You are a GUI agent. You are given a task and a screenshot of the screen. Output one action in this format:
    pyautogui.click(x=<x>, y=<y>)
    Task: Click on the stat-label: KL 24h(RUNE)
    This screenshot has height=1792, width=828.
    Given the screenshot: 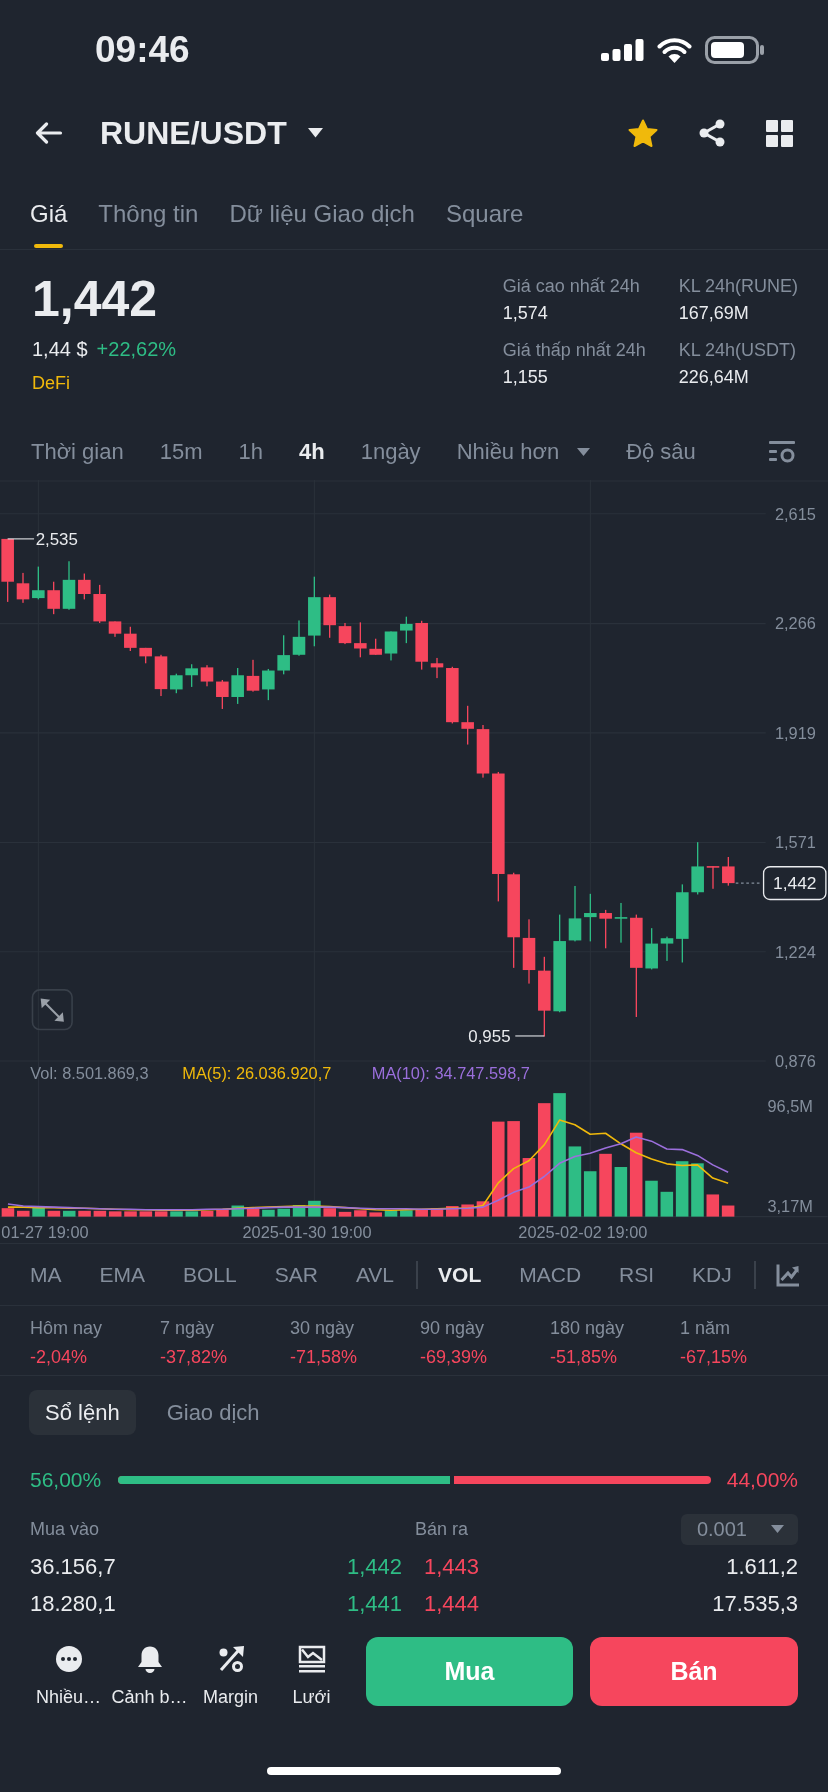 What is the action you would take?
    pyautogui.click(x=738, y=286)
    